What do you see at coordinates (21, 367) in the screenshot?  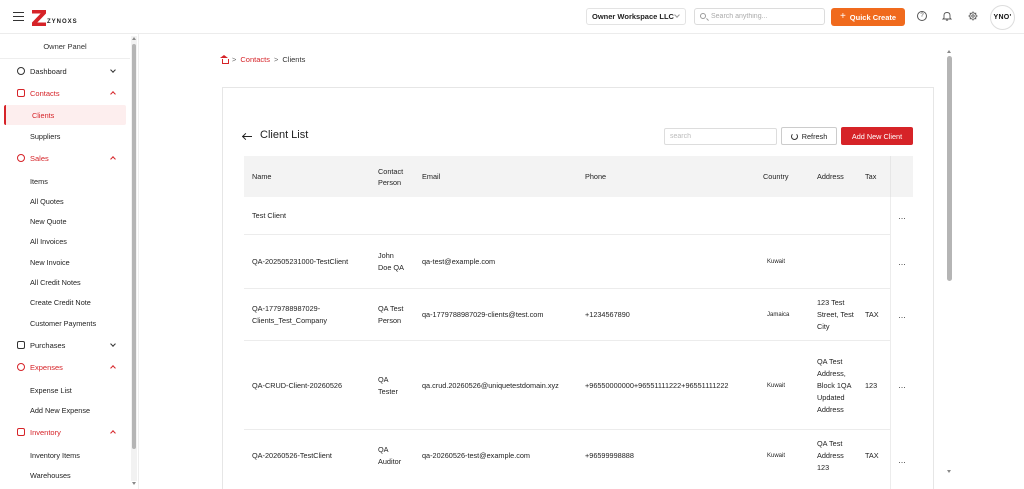 I see `expenses-icon` at bounding box center [21, 367].